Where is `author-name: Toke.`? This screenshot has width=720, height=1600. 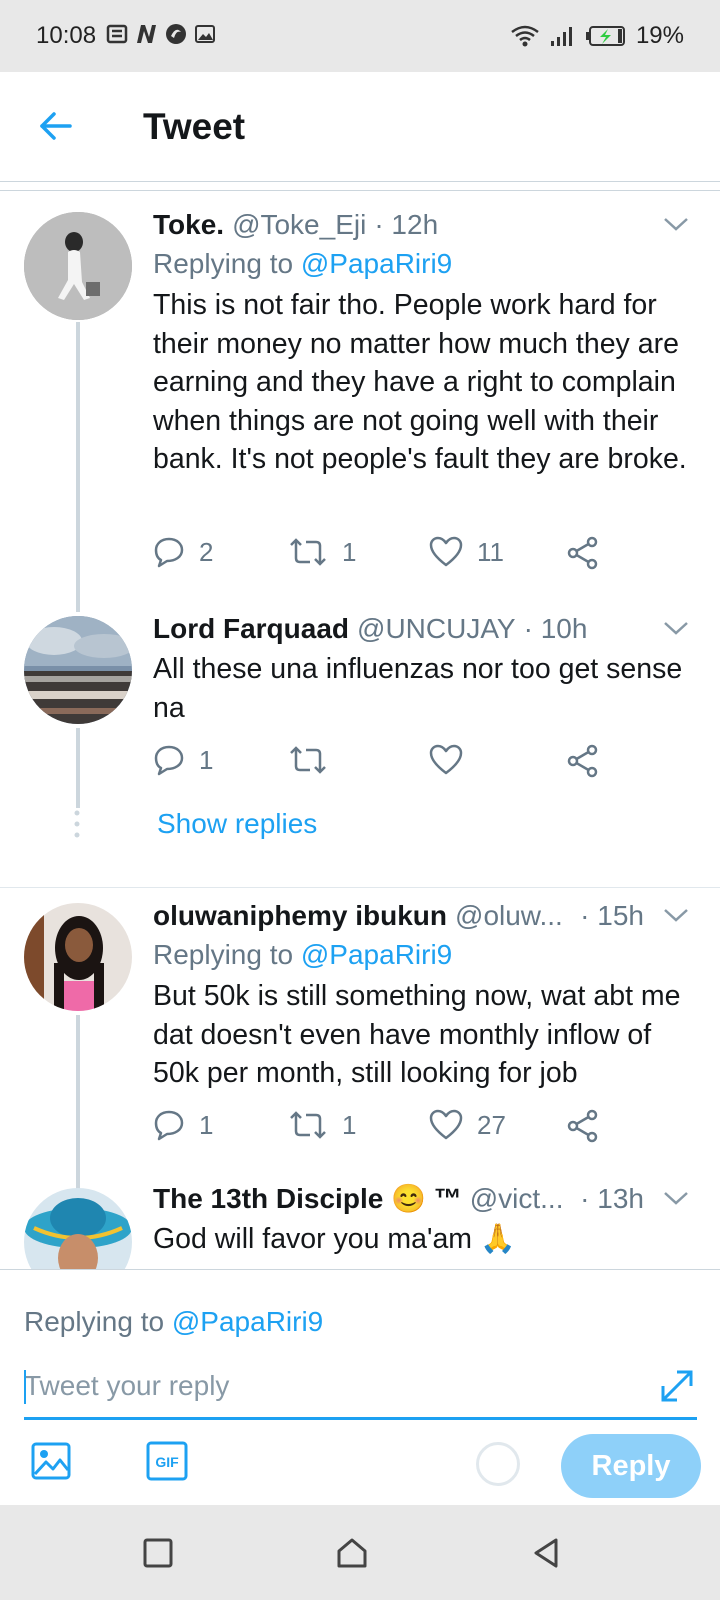 author-name: Toke. is located at coordinates (188, 225).